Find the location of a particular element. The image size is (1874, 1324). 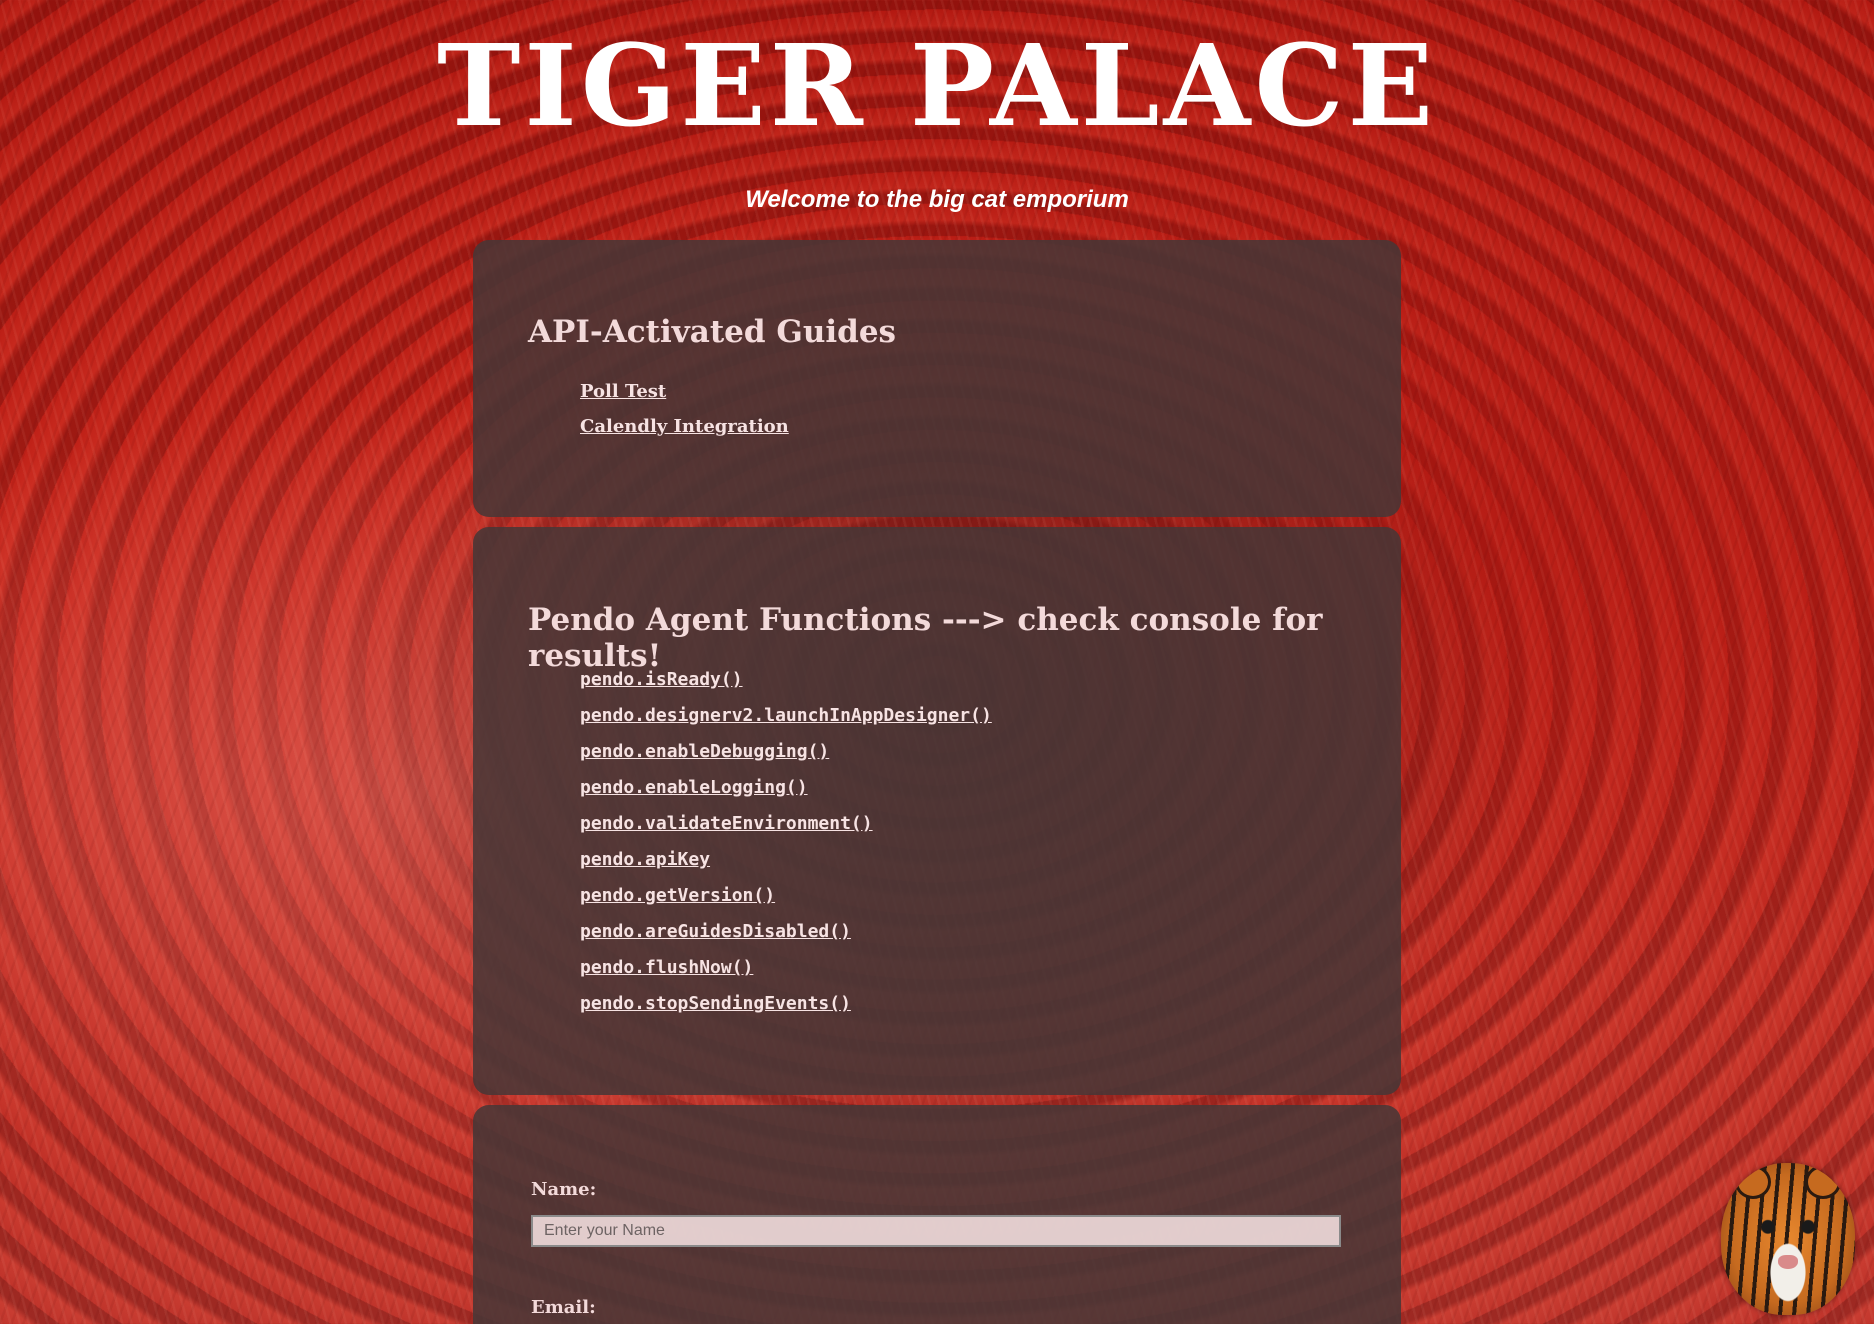

tiger-avatar-image is located at coordinates (1788, 1239).